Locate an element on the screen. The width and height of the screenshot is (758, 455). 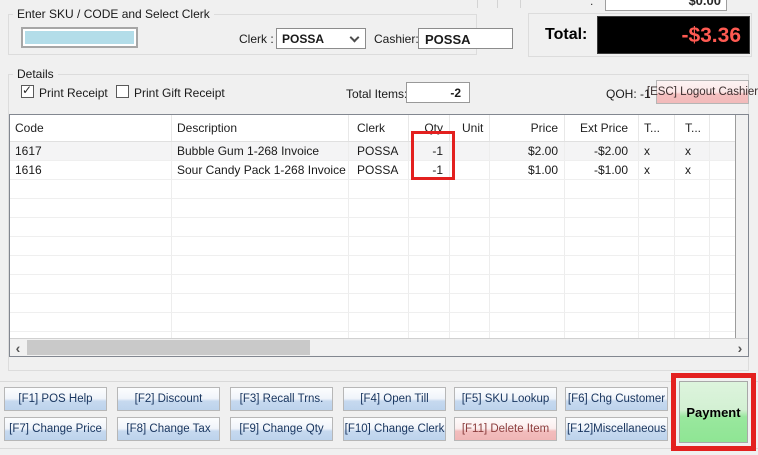
cashier-value: POSSA is located at coordinates (448, 39).